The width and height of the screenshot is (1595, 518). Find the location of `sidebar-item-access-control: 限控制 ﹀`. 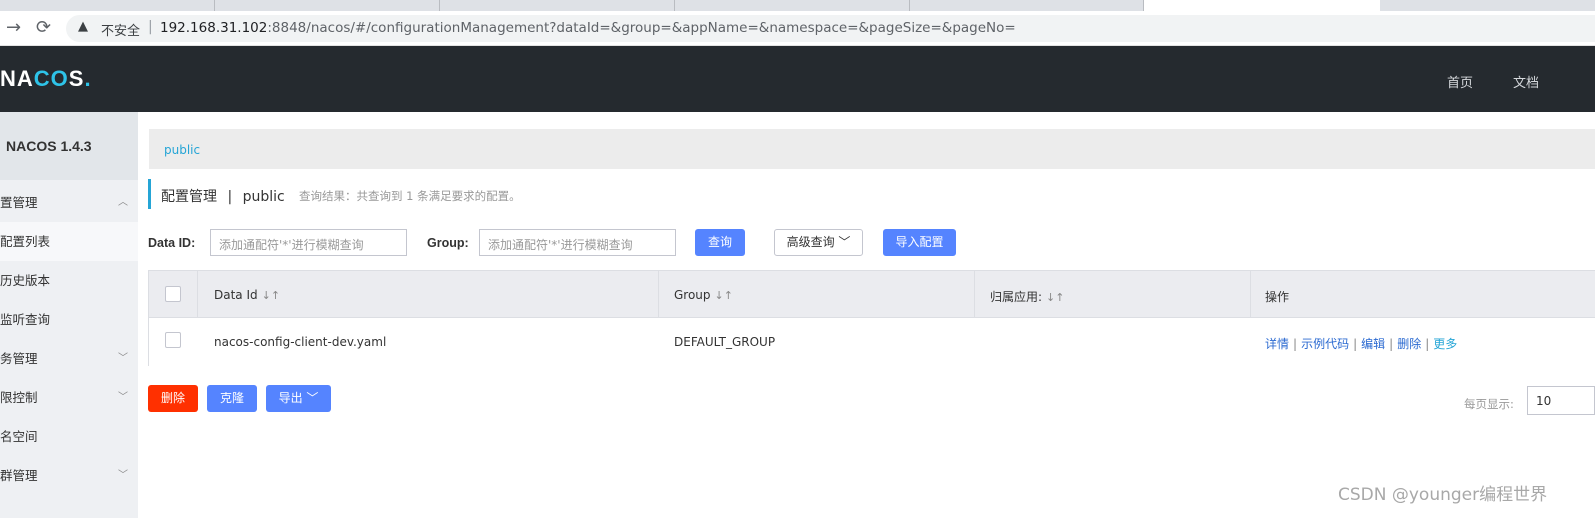

sidebar-item-access-control: 限控制 ﹀ is located at coordinates (69, 397).